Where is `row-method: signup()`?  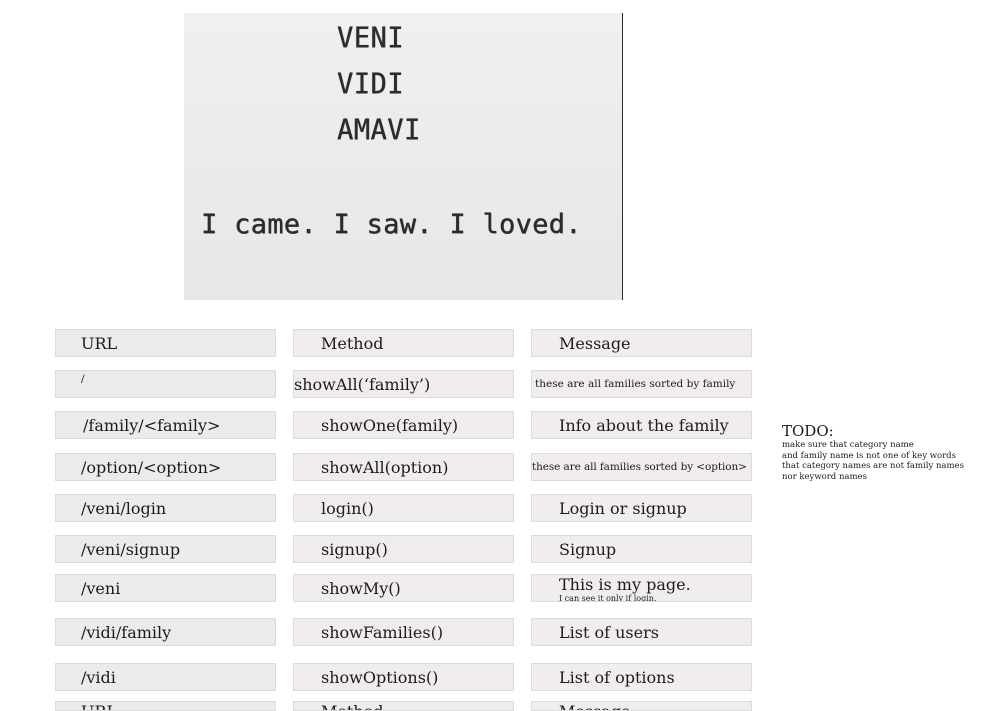
row-method: signup() is located at coordinates (403, 549).